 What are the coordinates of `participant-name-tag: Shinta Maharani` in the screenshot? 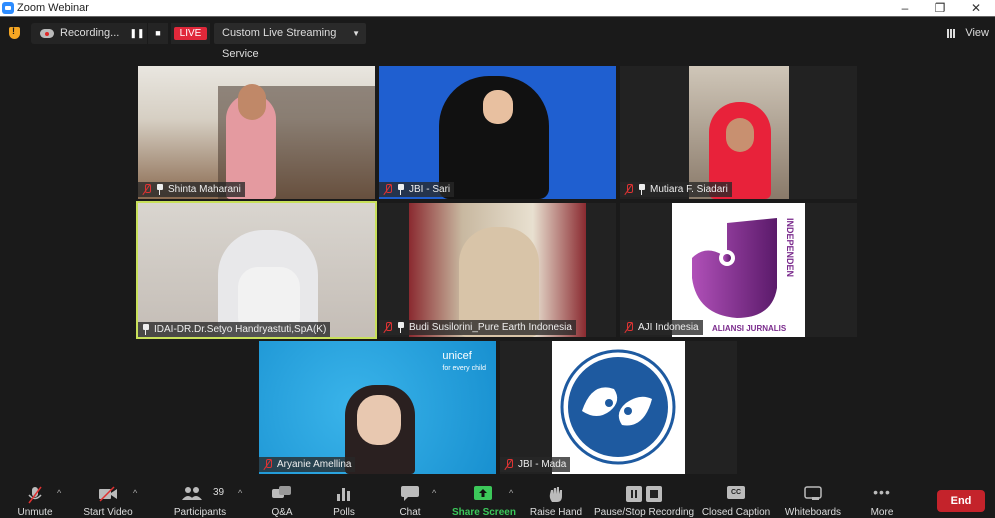 It's located at (191, 189).